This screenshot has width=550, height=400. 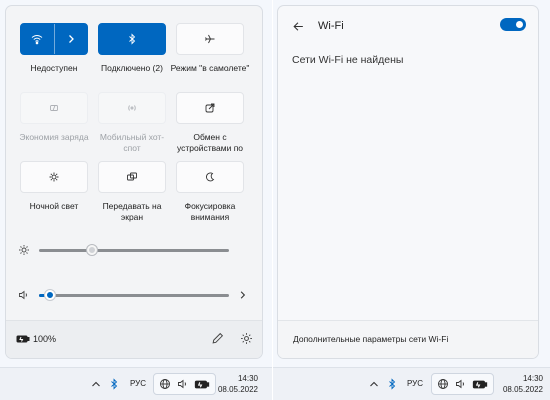 What do you see at coordinates (50, 295) in the screenshot?
I see `volume-thumb` at bounding box center [50, 295].